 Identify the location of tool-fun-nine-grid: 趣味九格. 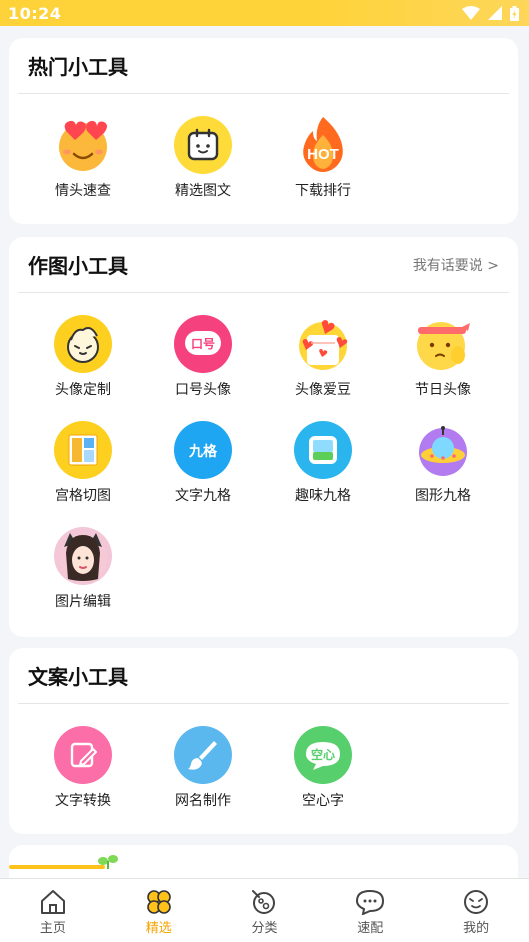
(323, 463).